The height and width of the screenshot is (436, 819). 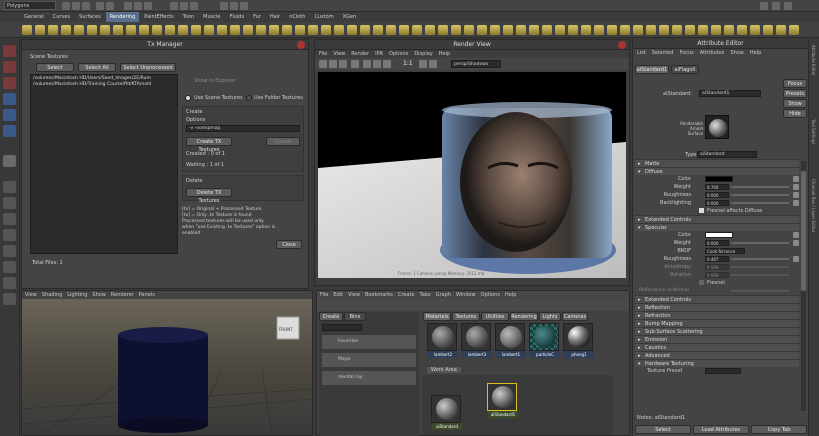 I want to click on redo-render-icon, so click(x=323, y=64).